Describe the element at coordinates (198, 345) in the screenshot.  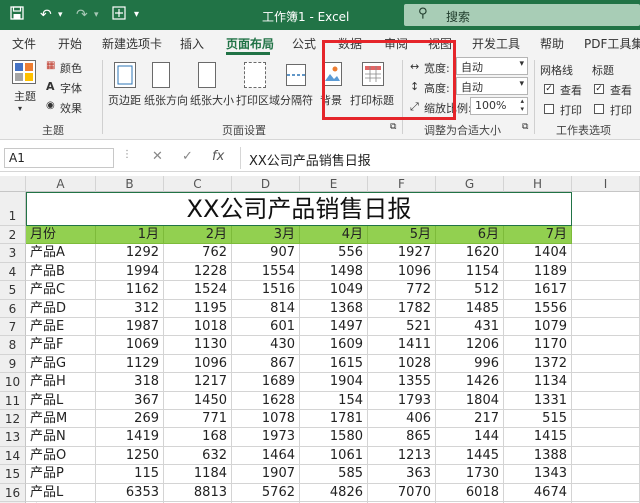
I see `table-cell: 1130` at that location.